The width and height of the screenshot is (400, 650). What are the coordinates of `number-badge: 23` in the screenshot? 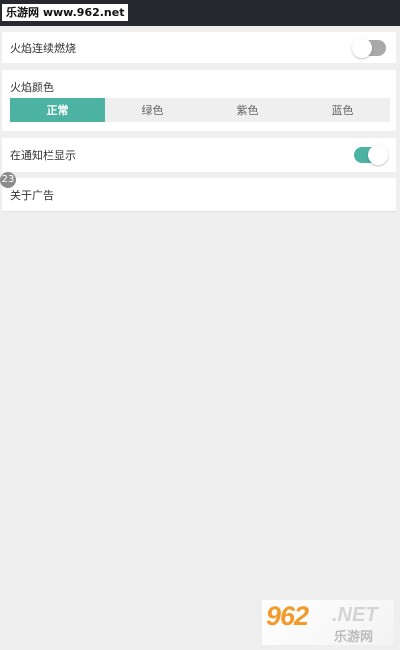 It's located at (8, 180).